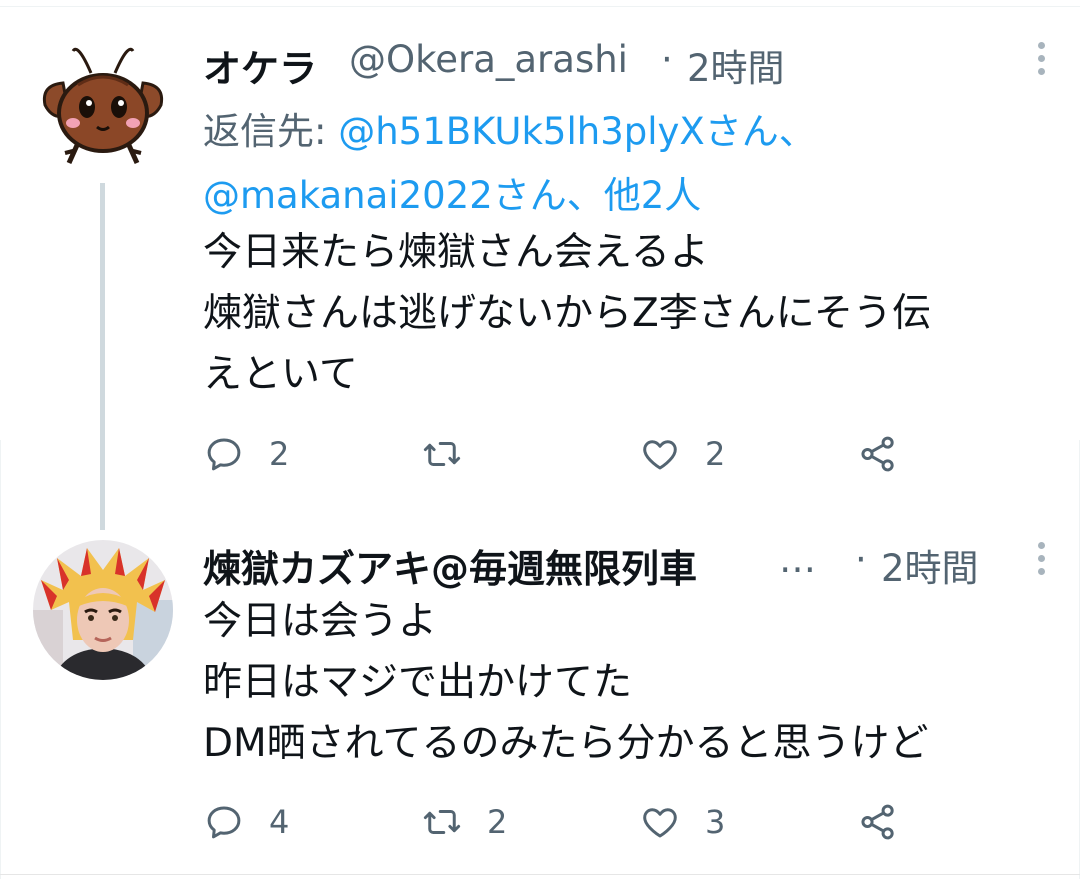 This screenshot has width=1080, height=879. Describe the element at coordinates (583, 454) in the screenshot. I see `tweet-actions: 2 2` at that location.